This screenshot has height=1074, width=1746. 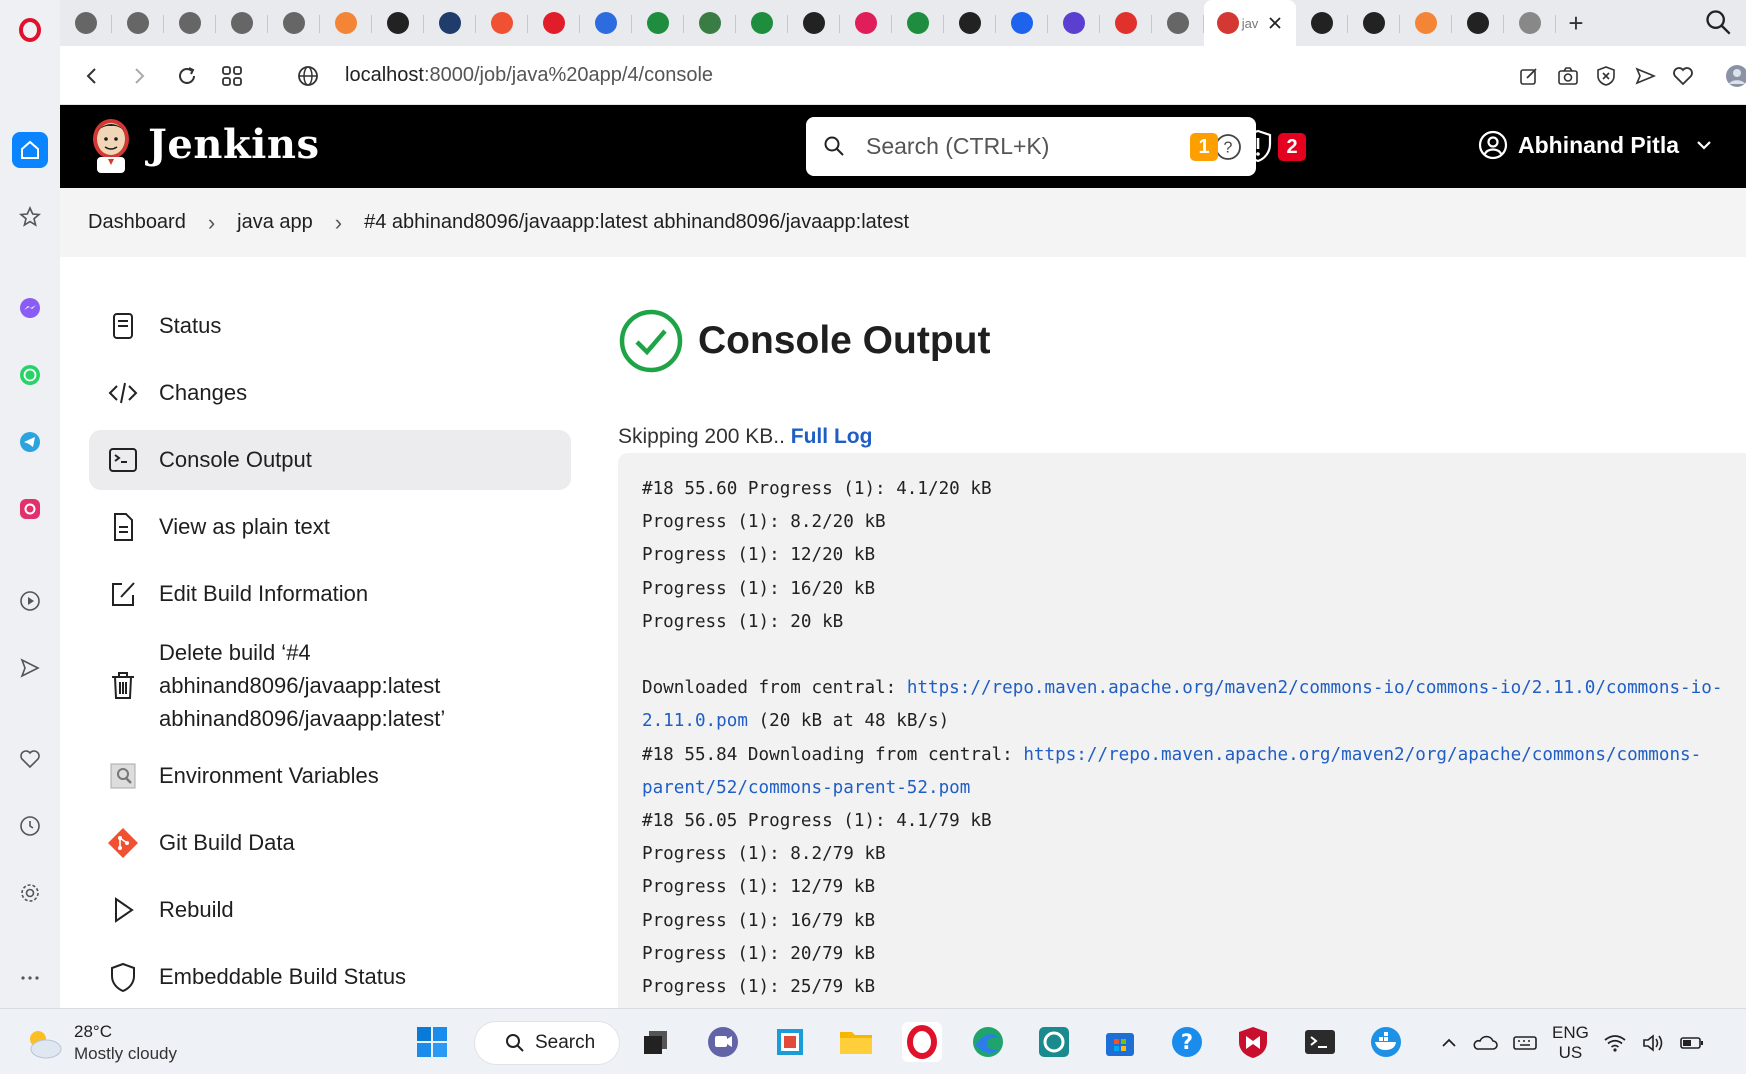 I want to click on share-icon, so click(x=1645, y=76).